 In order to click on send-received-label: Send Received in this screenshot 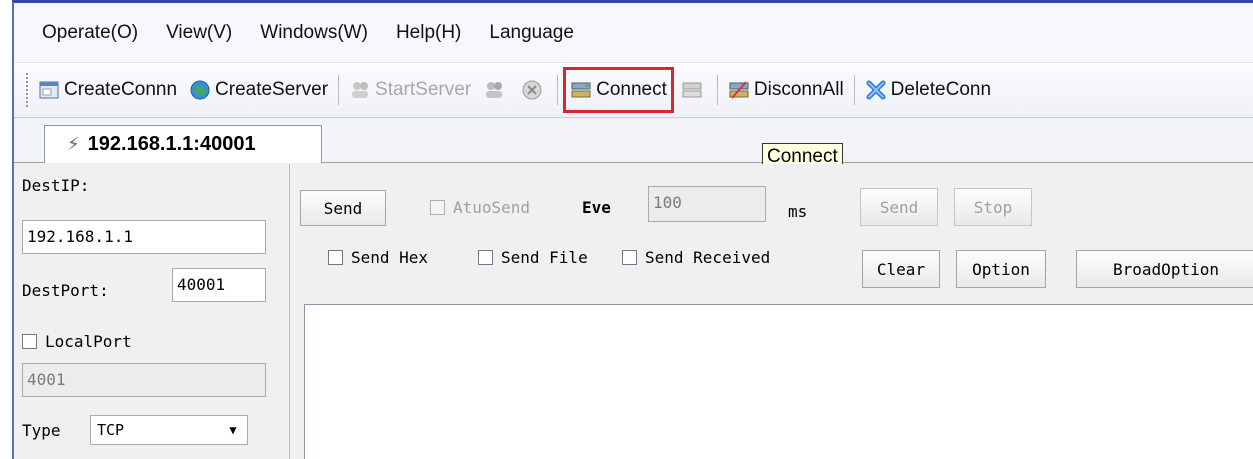, I will do `click(708, 257)`.